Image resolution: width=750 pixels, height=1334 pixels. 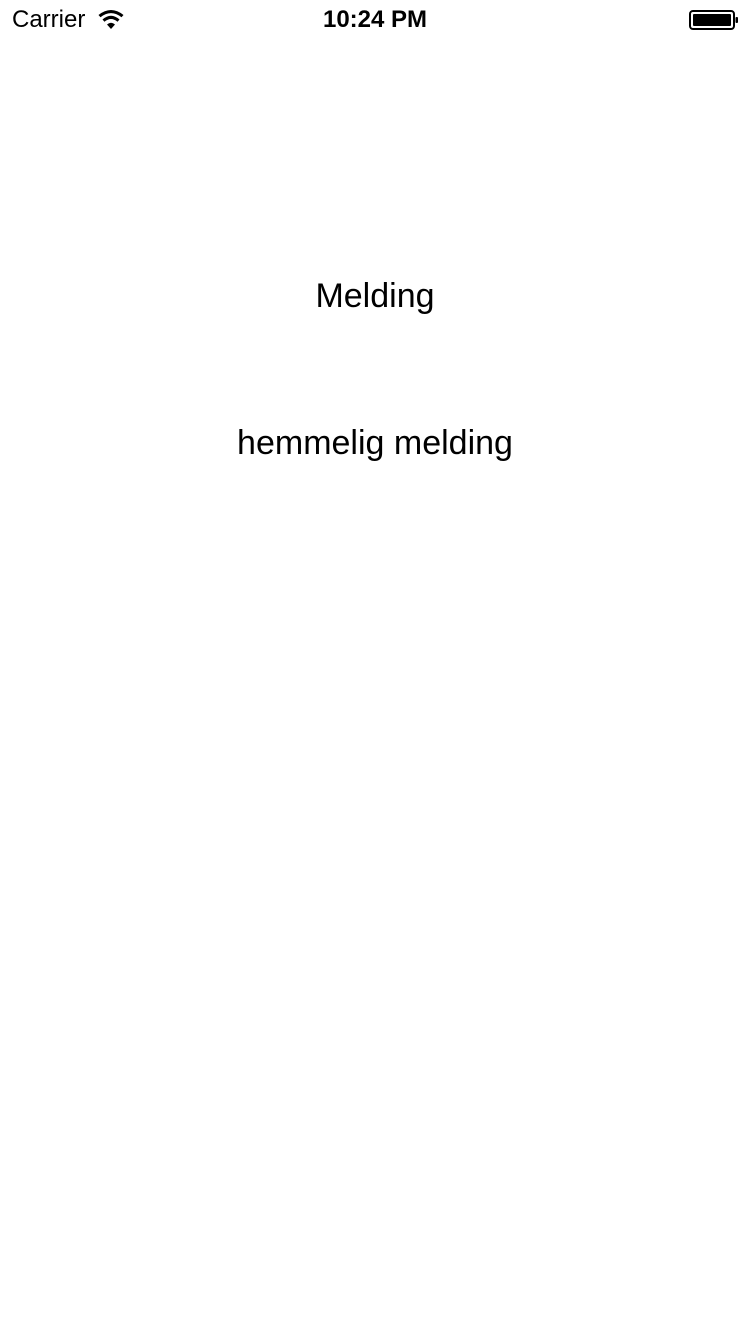 I want to click on message-text: hemmelig melding, so click(x=375, y=443).